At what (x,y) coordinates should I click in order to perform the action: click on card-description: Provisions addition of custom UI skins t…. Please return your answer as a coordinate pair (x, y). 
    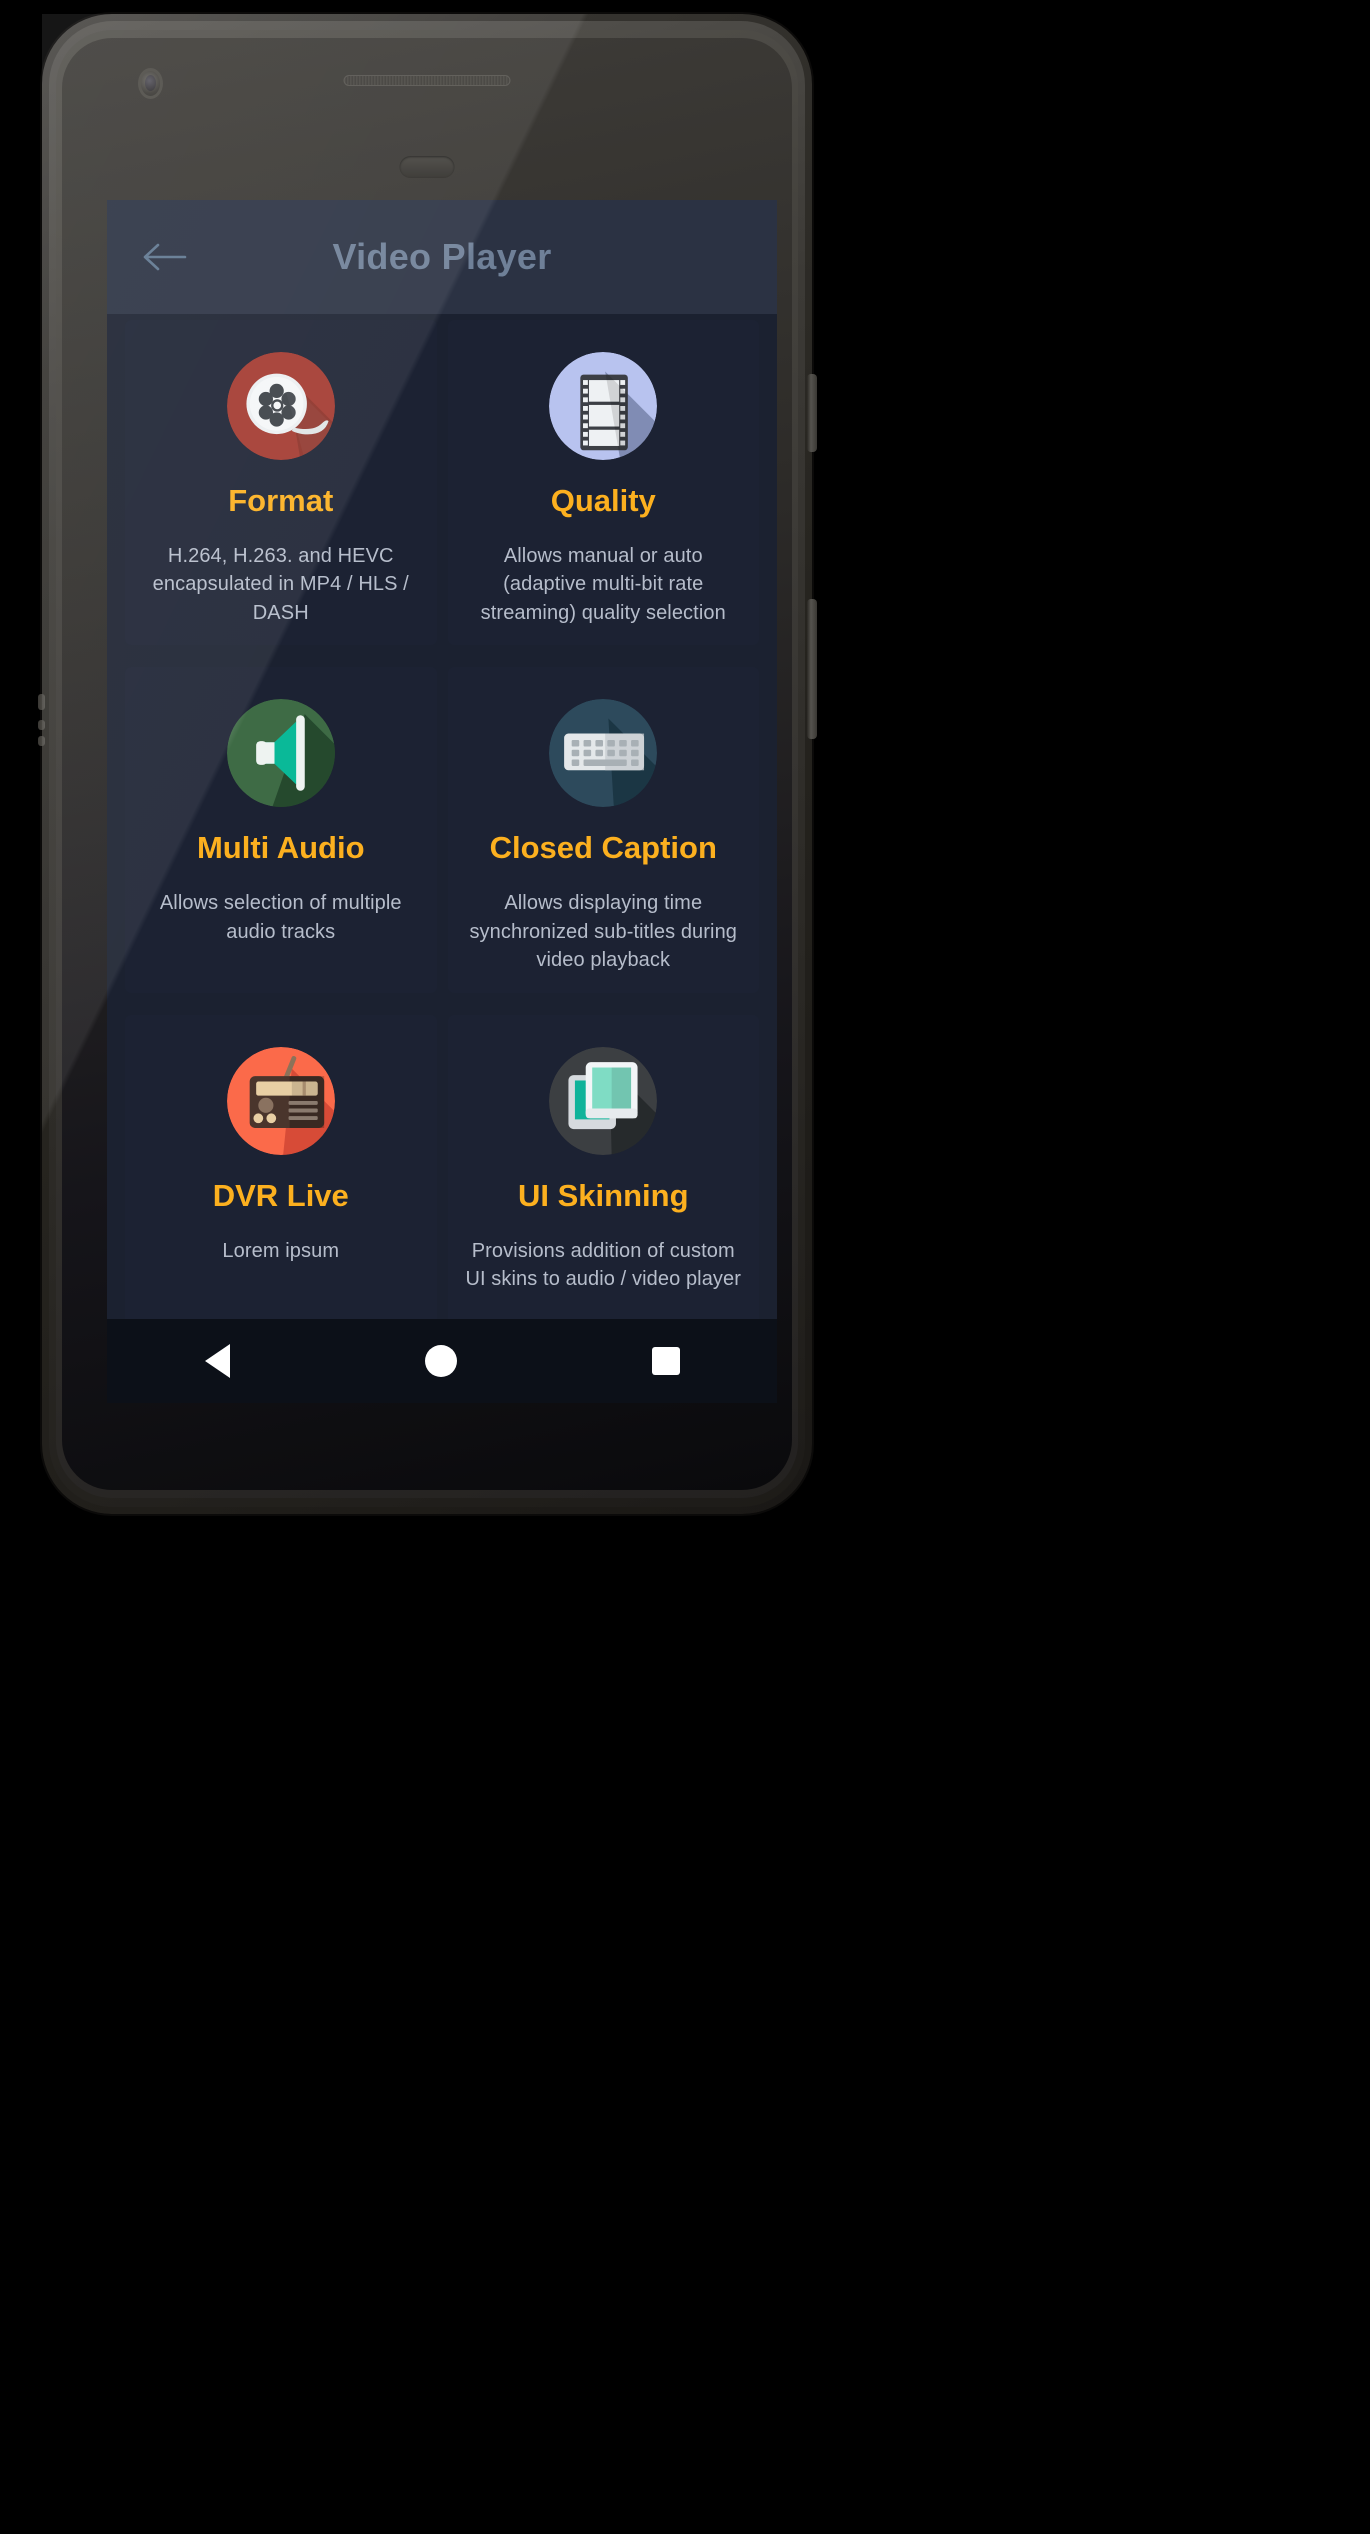
    Looking at the image, I should click on (603, 1265).